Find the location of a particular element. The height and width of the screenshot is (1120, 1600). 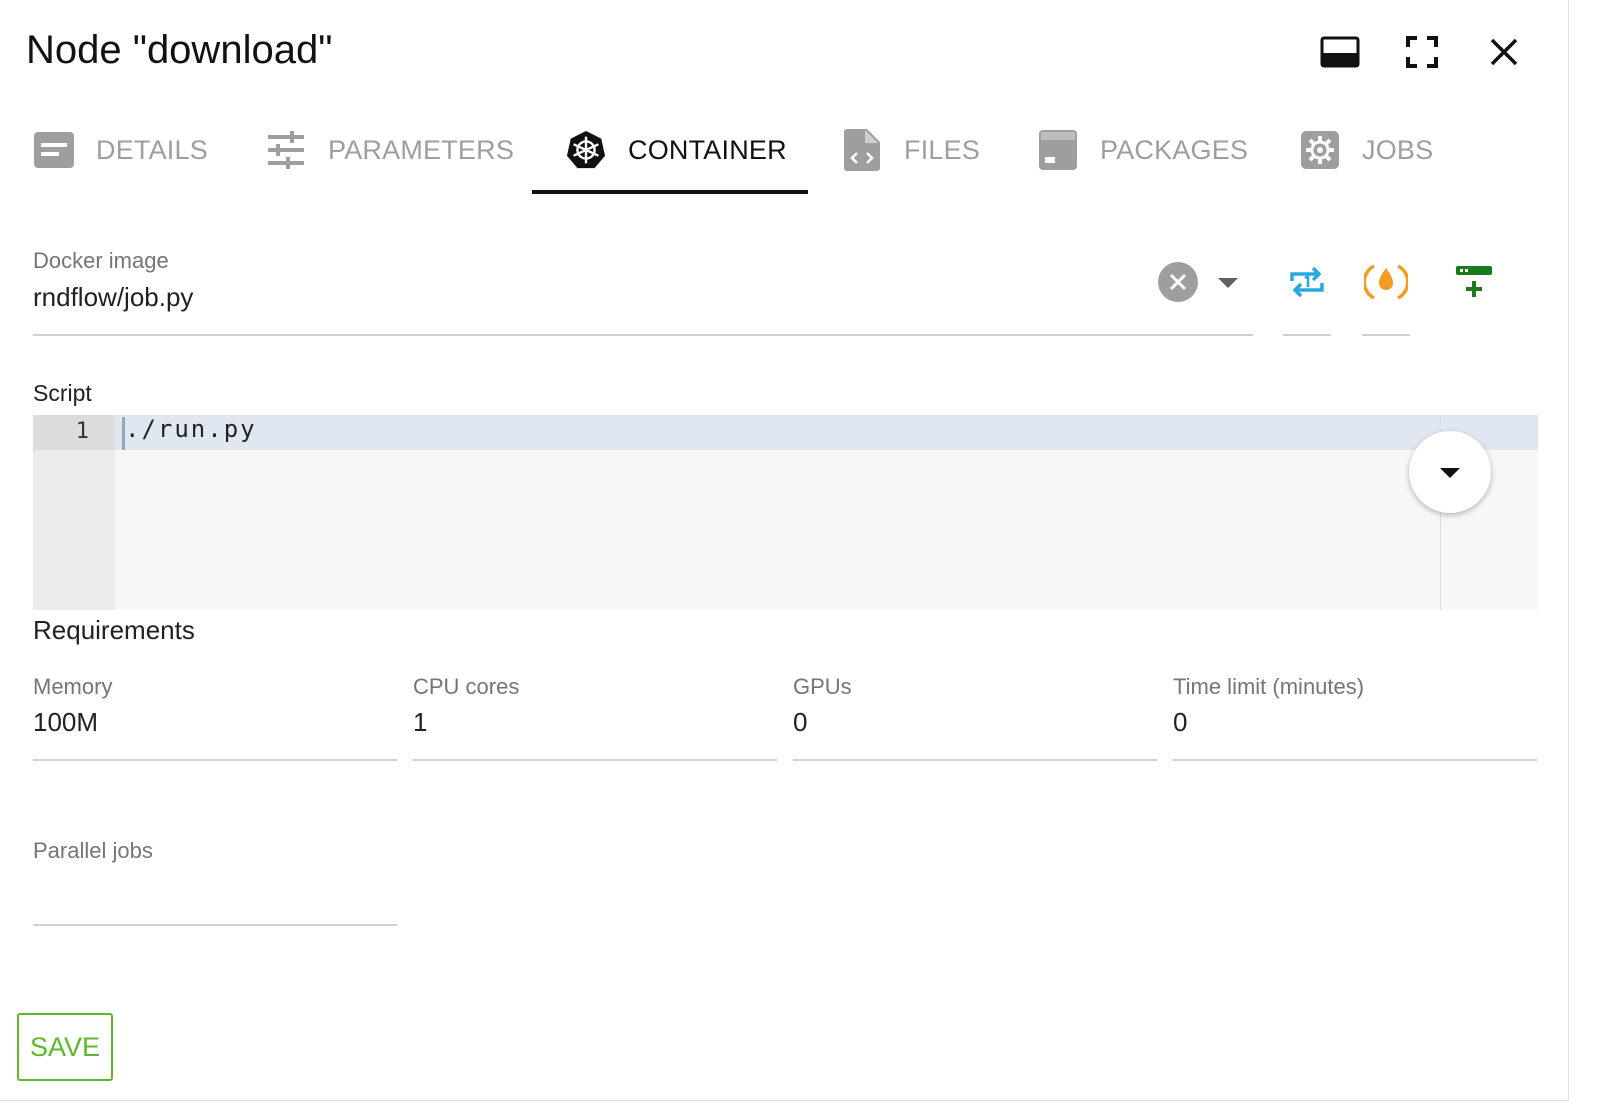

cpu-cores-label: CPU cores is located at coordinates (466, 686).